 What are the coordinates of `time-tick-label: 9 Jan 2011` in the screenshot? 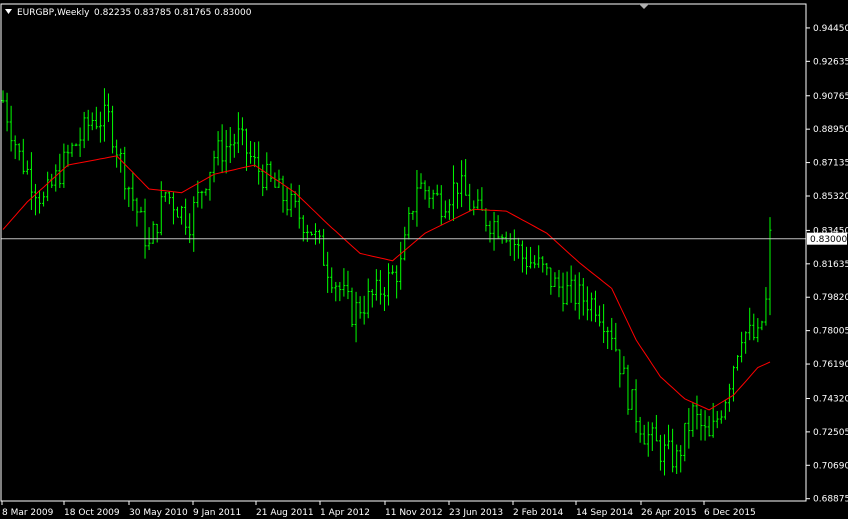 It's located at (217, 513).